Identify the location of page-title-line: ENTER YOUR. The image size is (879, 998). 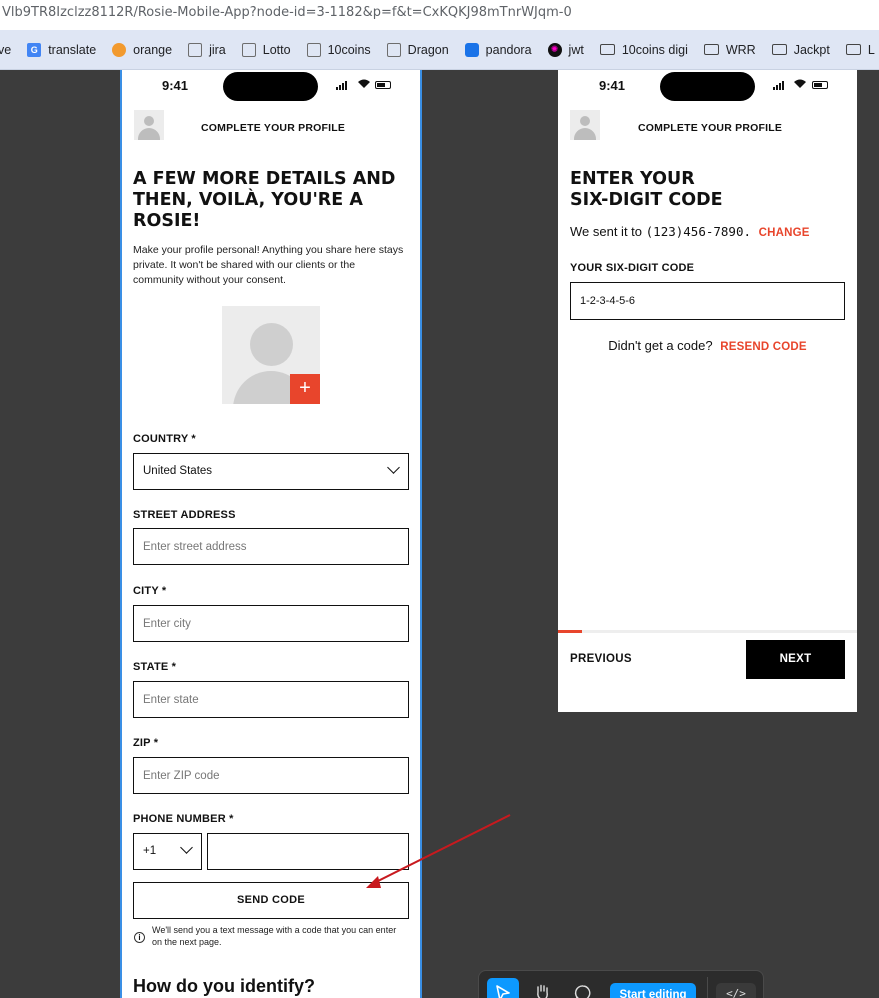
(632, 179).